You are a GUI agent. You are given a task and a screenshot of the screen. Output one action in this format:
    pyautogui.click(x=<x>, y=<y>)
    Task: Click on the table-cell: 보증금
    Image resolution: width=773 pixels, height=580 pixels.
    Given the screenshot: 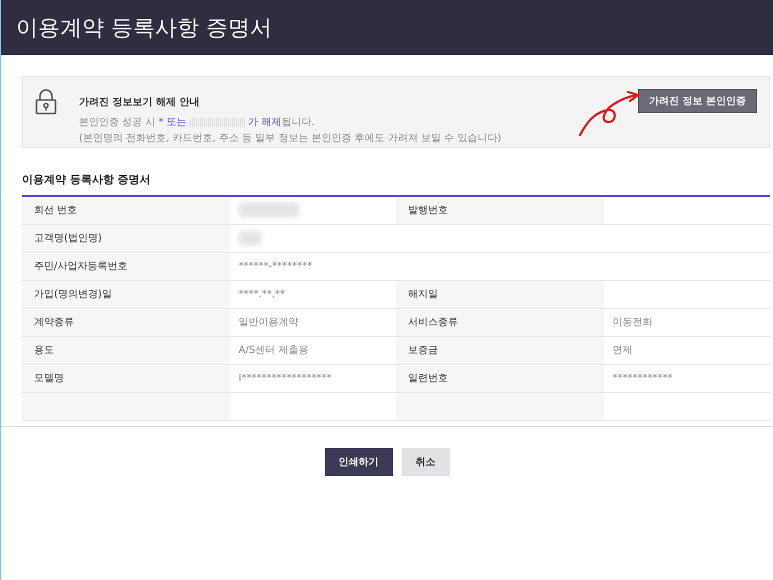 What is the action you would take?
    pyautogui.click(x=500, y=350)
    